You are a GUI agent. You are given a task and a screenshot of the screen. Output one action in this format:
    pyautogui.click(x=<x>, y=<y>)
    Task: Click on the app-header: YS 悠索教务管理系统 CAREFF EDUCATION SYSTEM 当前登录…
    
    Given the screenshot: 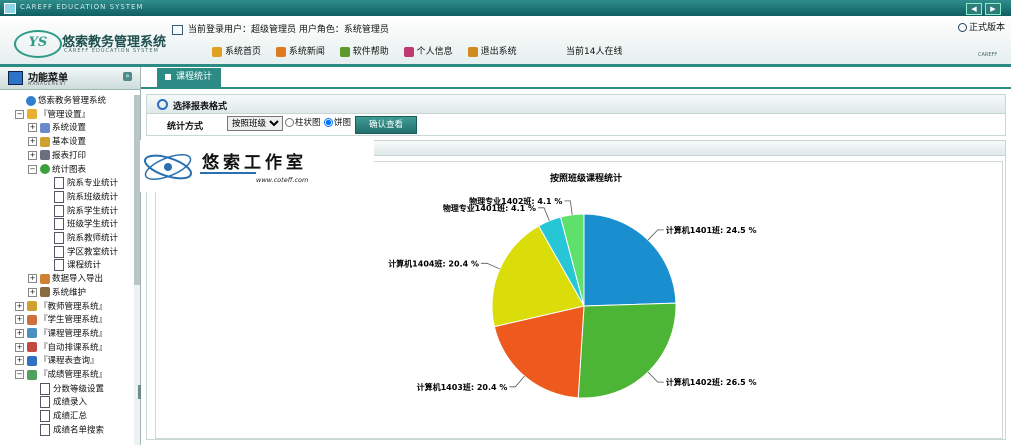 What is the action you would take?
    pyautogui.click(x=505, y=41)
    